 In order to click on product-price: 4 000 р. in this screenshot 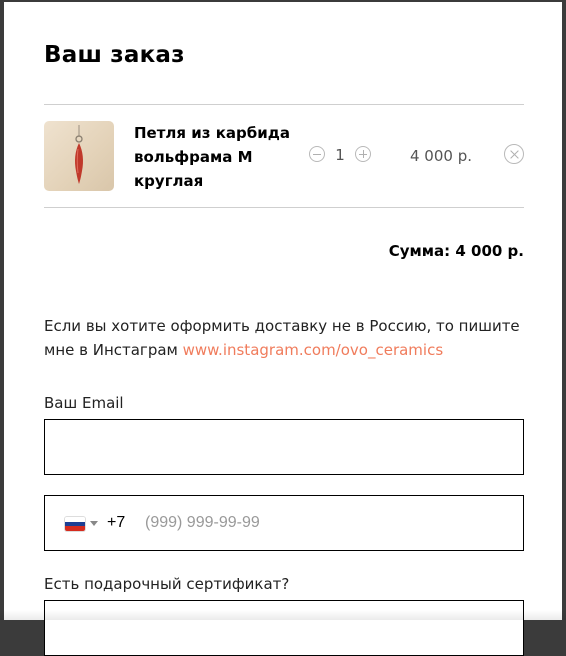, I will do `click(441, 156)`.